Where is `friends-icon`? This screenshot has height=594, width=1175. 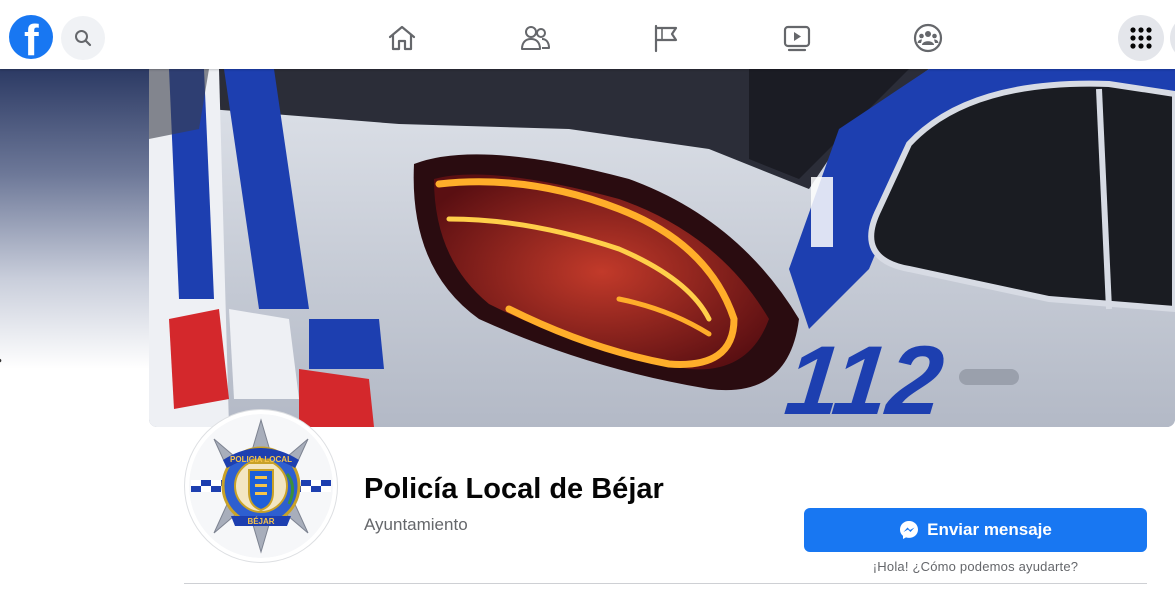 friends-icon is located at coordinates (535, 38).